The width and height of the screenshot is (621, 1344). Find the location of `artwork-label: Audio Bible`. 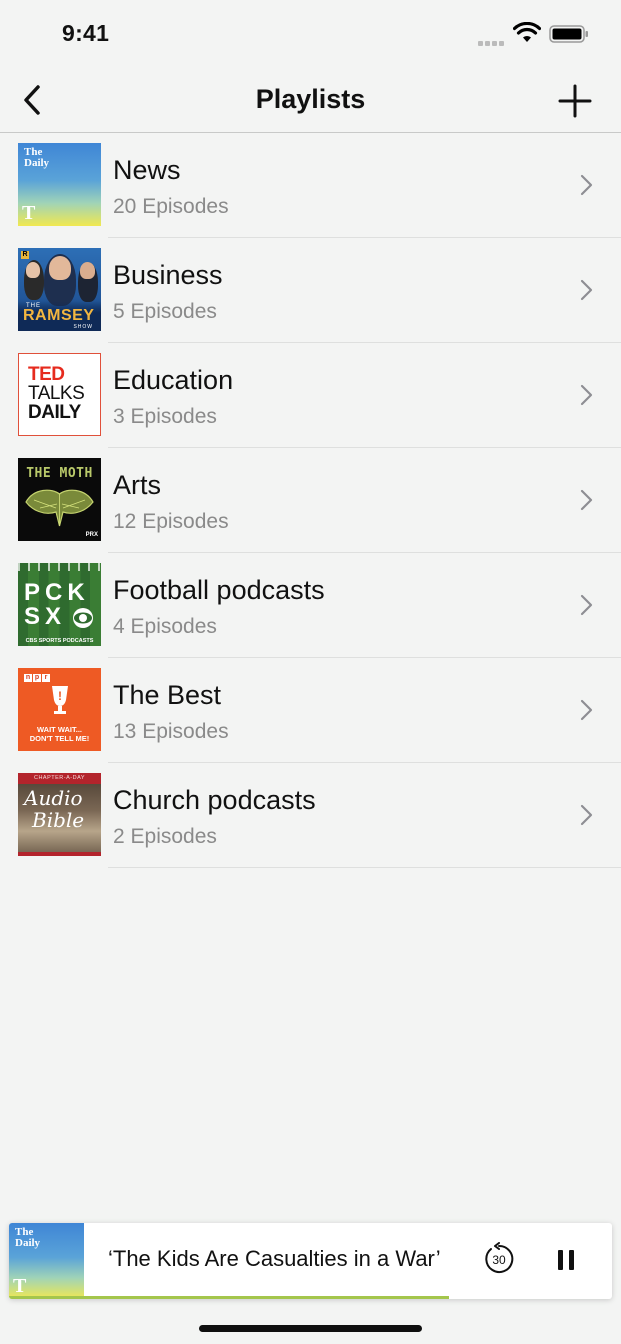

artwork-label: Audio Bible is located at coordinates (54, 809).